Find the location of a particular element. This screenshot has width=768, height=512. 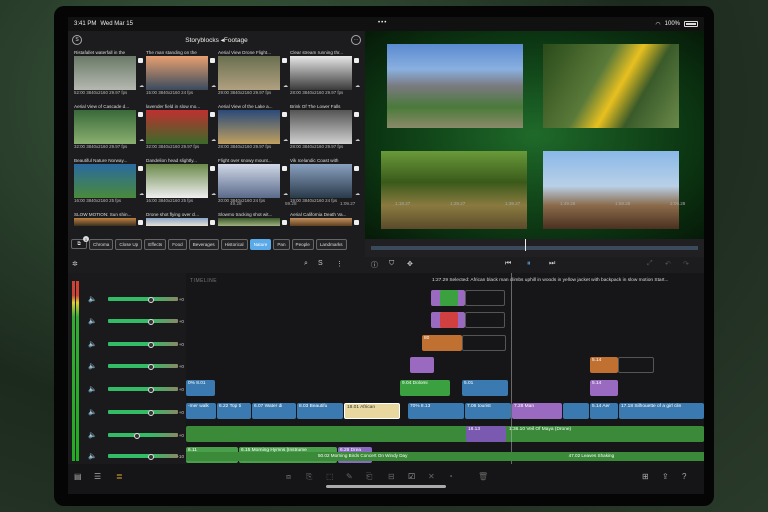

primary-clip: 7.06 tourist is located at coordinates (488, 411).